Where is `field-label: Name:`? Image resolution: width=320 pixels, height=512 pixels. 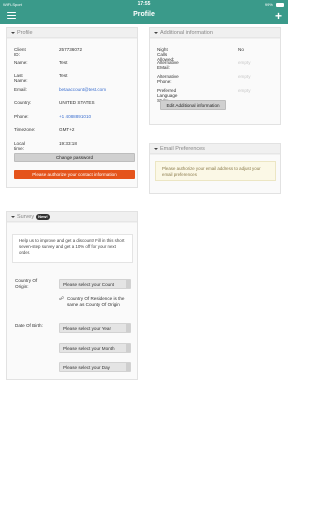 field-label: Name: is located at coordinates (21, 62).